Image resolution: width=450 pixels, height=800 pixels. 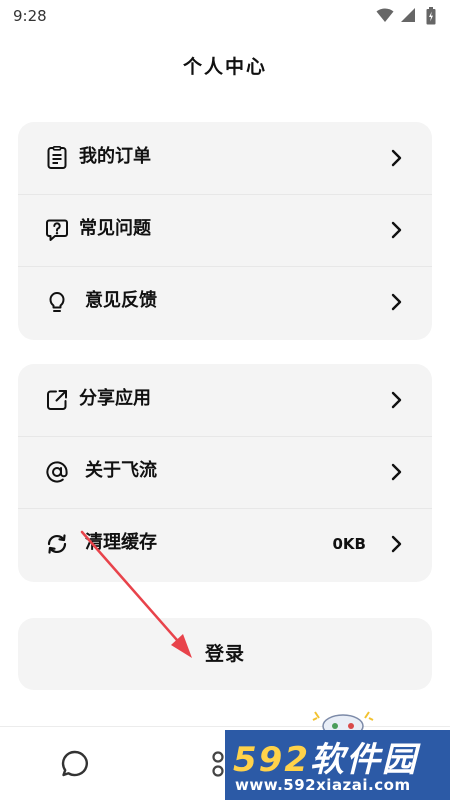 What do you see at coordinates (115, 398) in the screenshot?
I see `menu-item-label: 分享应用` at bounding box center [115, 398].